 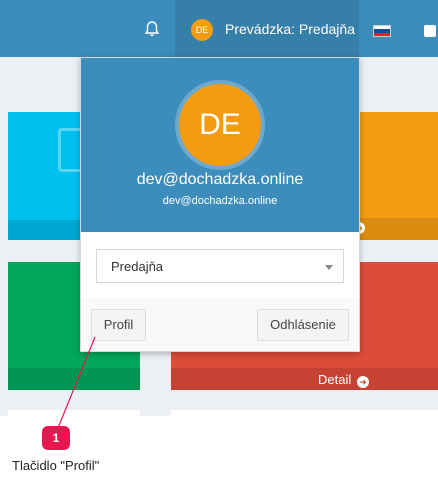 I want to click on user-email: dev@dochadzka.online, so click(x=220, y=179).